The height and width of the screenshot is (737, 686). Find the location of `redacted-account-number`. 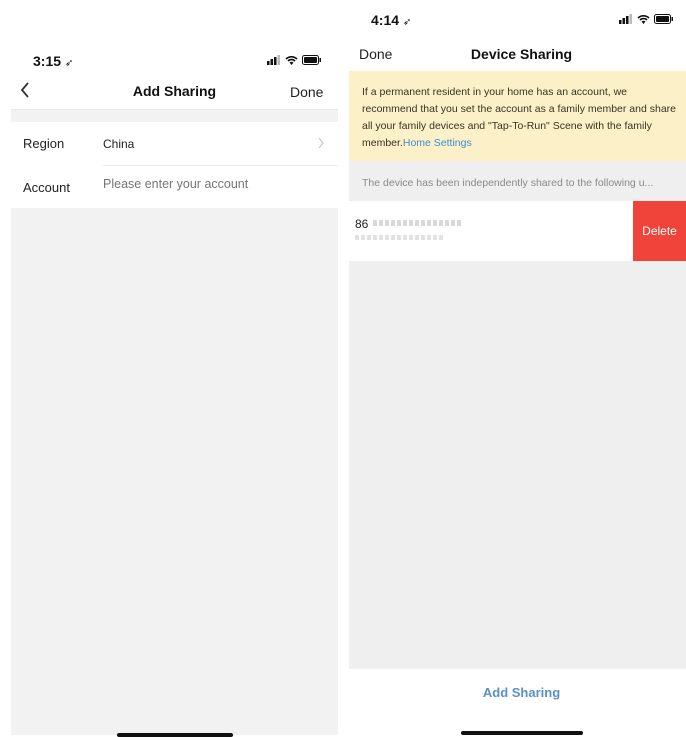

redacted-account-number is located at coordinates (417, 223).